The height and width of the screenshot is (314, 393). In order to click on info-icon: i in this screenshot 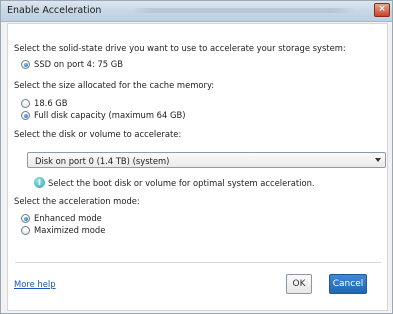, I will do `click(39, 182)`.